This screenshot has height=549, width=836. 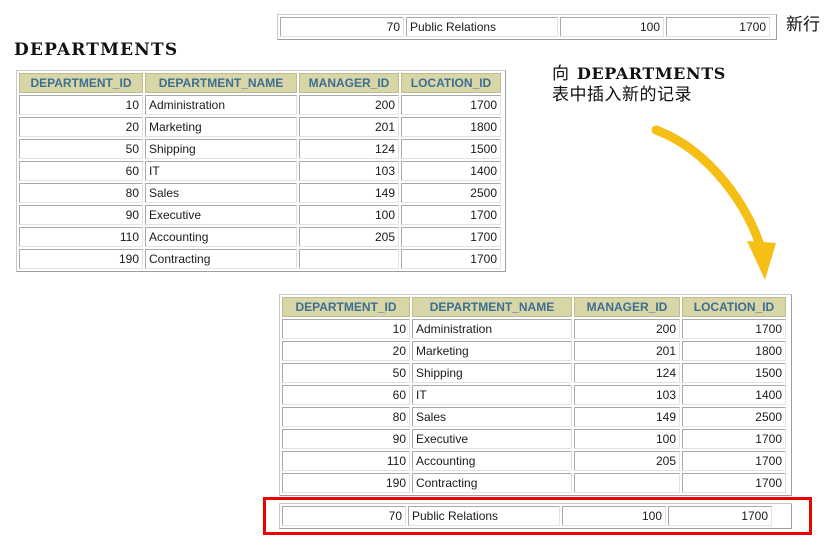 I want to click on annotation-text: 向 DEPARTMENTS 表中插入新的记录, so click(x=639, y=85).